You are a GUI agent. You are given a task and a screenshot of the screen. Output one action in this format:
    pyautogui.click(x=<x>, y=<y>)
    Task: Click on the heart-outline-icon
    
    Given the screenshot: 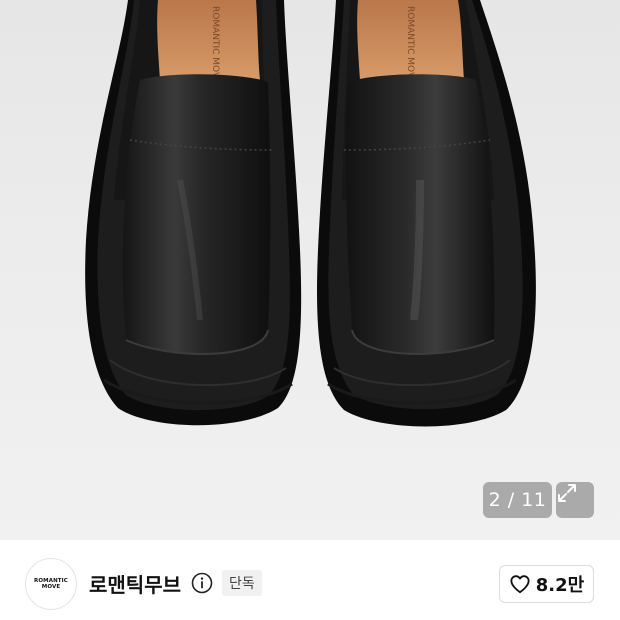 What is the action you would take?
    pyautogui.click(x=520, y=584)
    